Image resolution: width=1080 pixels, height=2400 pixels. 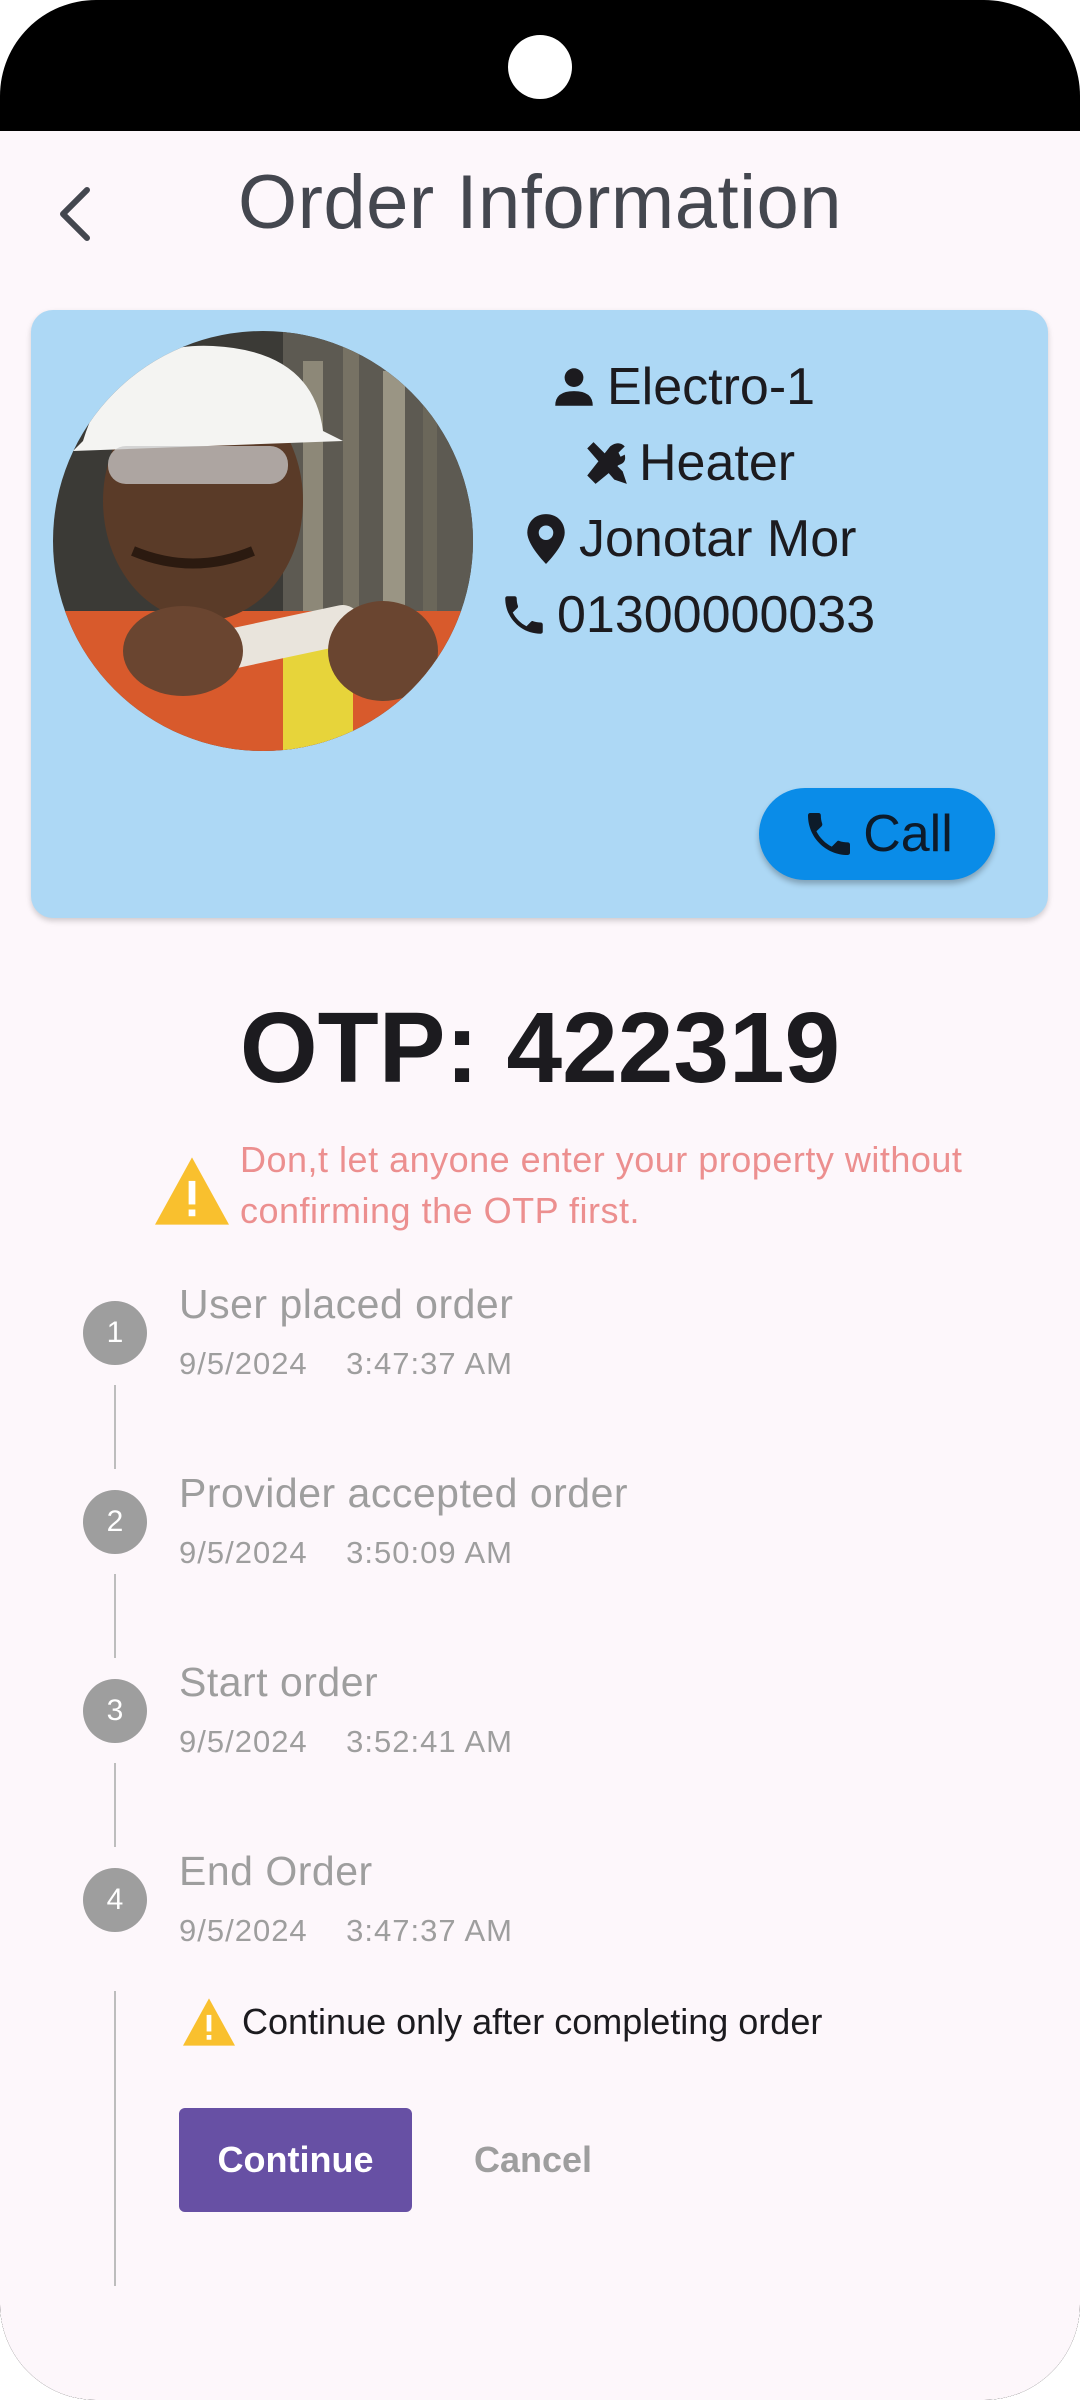 What do you see at coordinates (115, 1900) in the screenshot?
I see `step-4-circle: 4` at bounding box center [115, 1900].